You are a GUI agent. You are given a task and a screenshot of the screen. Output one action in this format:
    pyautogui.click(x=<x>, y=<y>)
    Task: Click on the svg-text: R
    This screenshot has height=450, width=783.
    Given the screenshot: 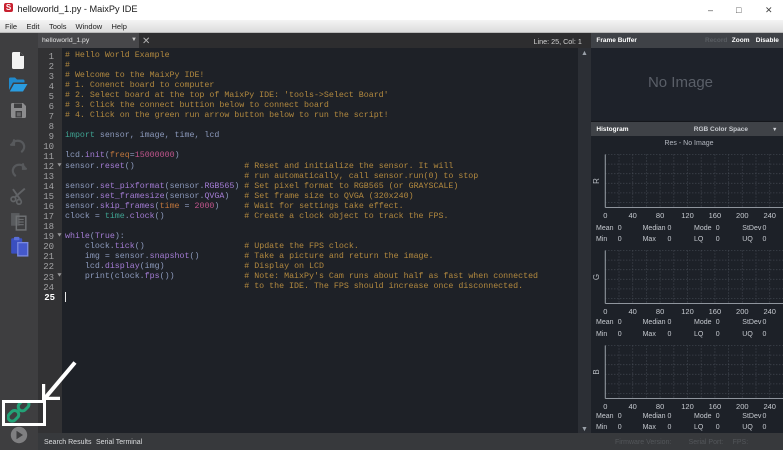 What is the action you would take?
    pyautogui.click(x=596, y=181)
    